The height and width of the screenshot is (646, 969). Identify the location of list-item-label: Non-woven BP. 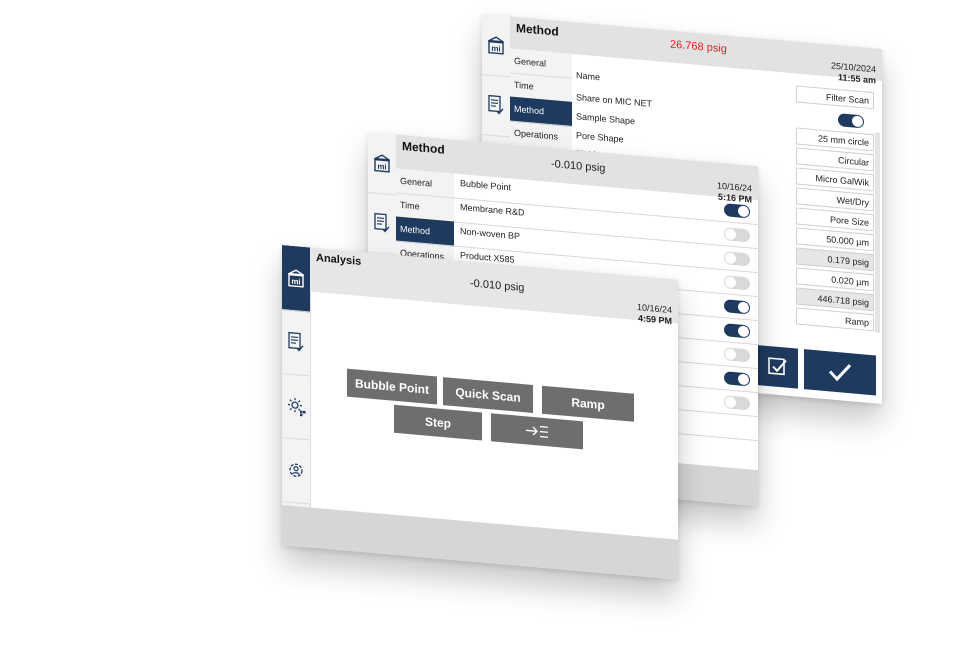
(490, 234).